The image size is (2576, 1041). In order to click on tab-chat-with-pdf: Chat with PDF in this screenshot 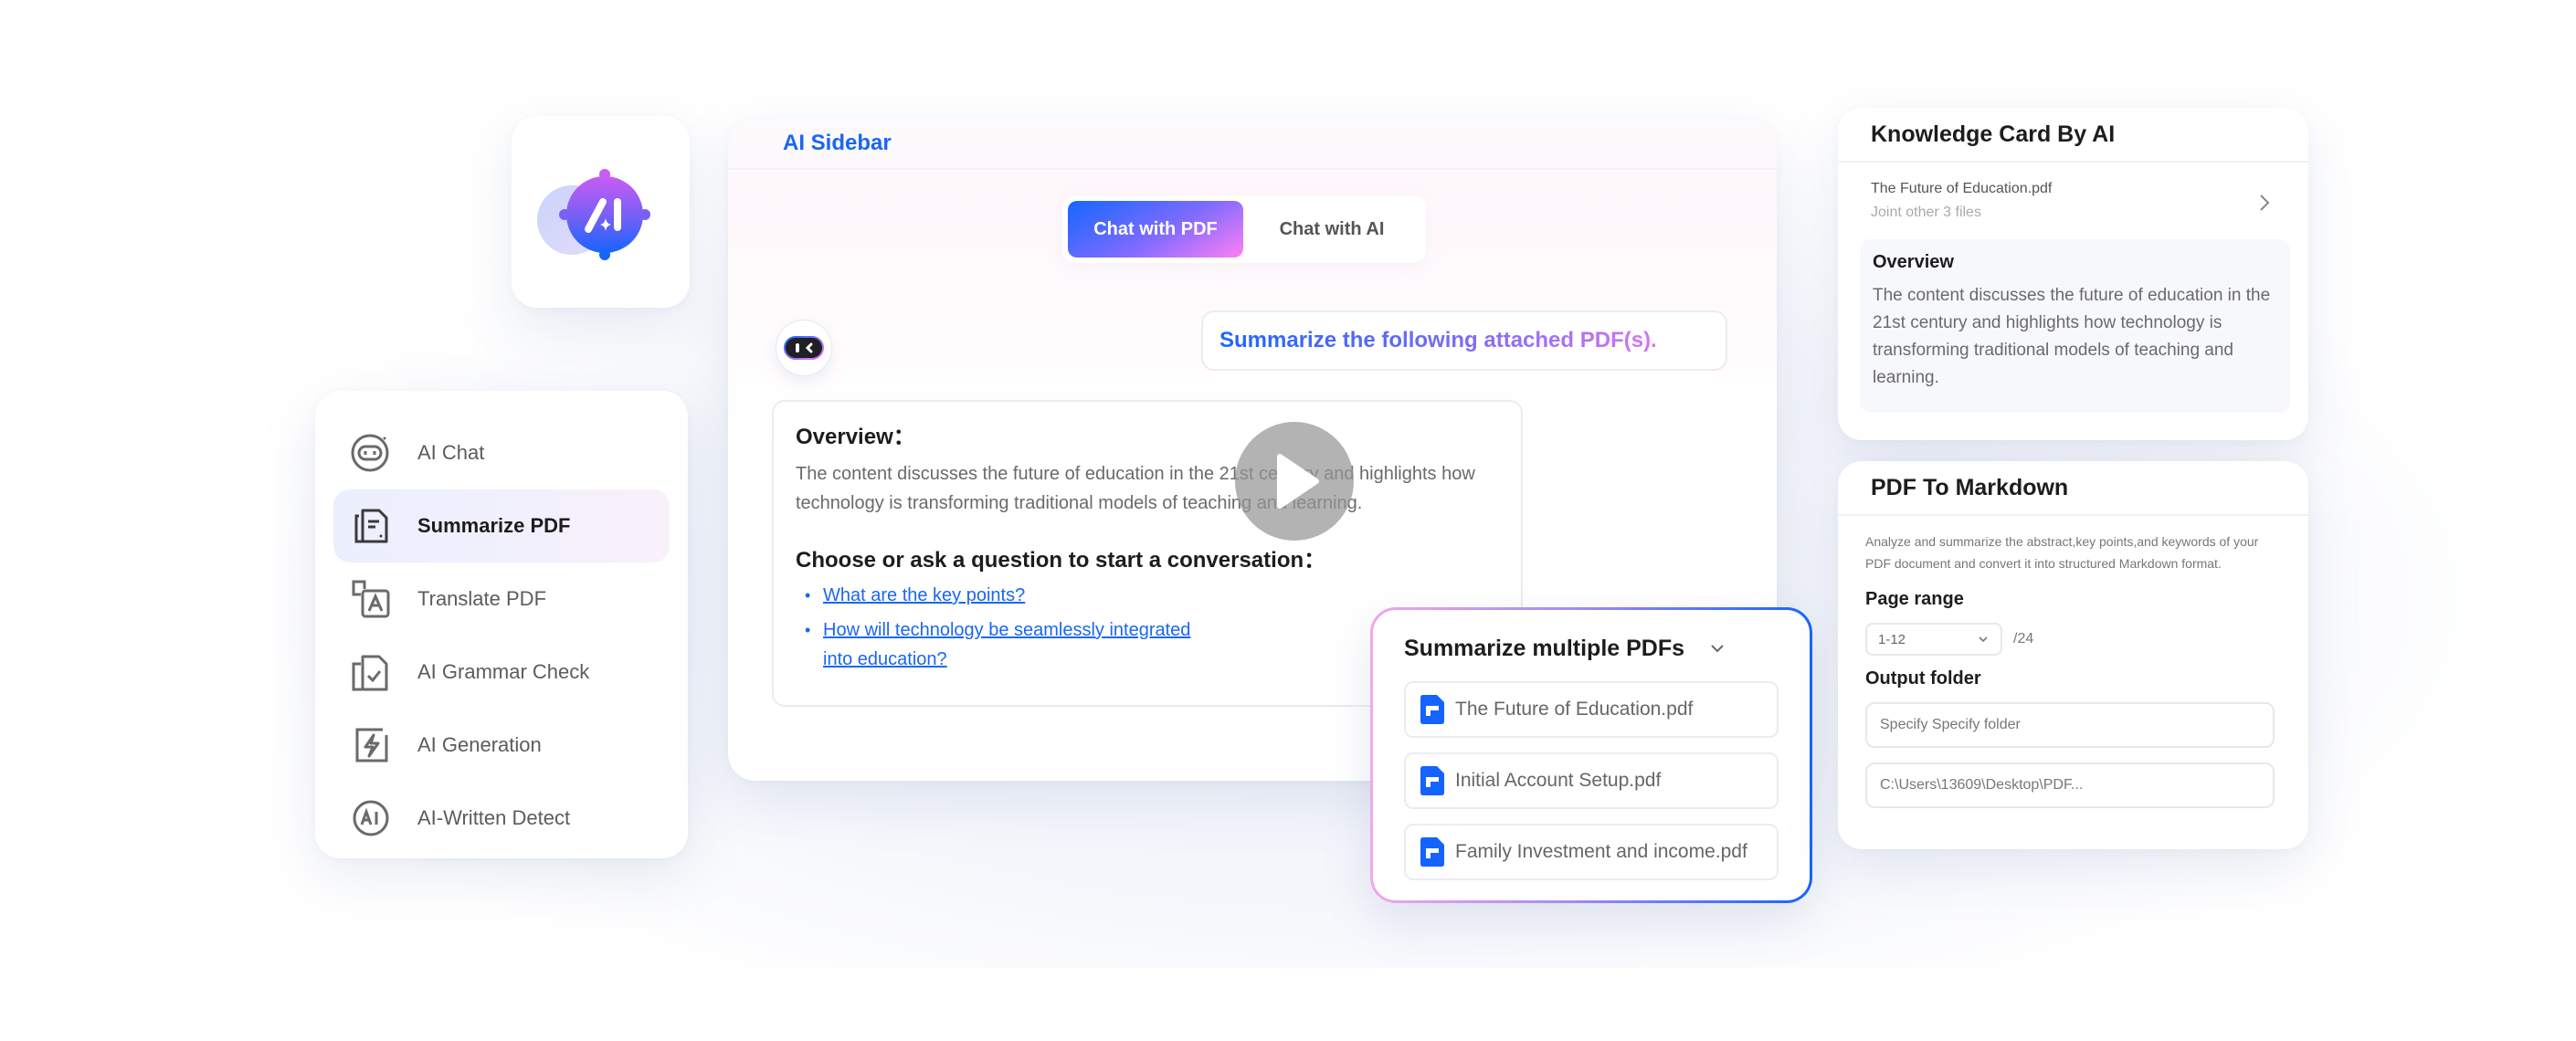, I will do `click(1155, 229)`.